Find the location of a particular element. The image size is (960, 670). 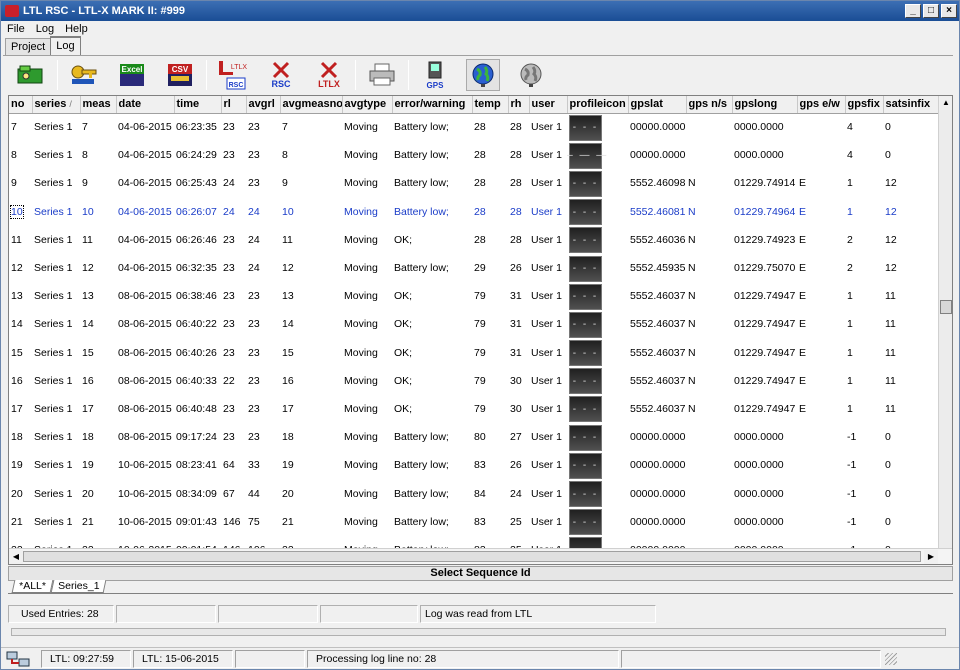

table-cell: 44 is located at coordinates (263, 493).